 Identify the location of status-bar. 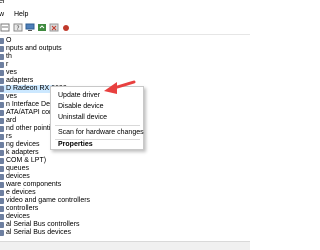
(125, 245).